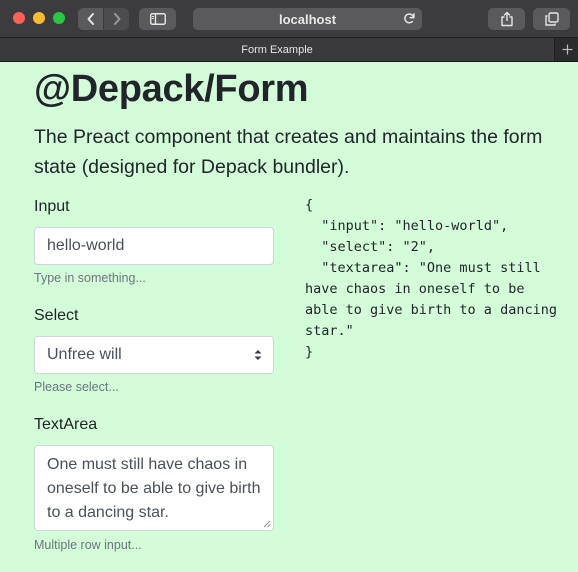 Image resolution: width=578 pixels, height=572 pixels. I want to click on textarea-label: TextArea, so click(66, 424).